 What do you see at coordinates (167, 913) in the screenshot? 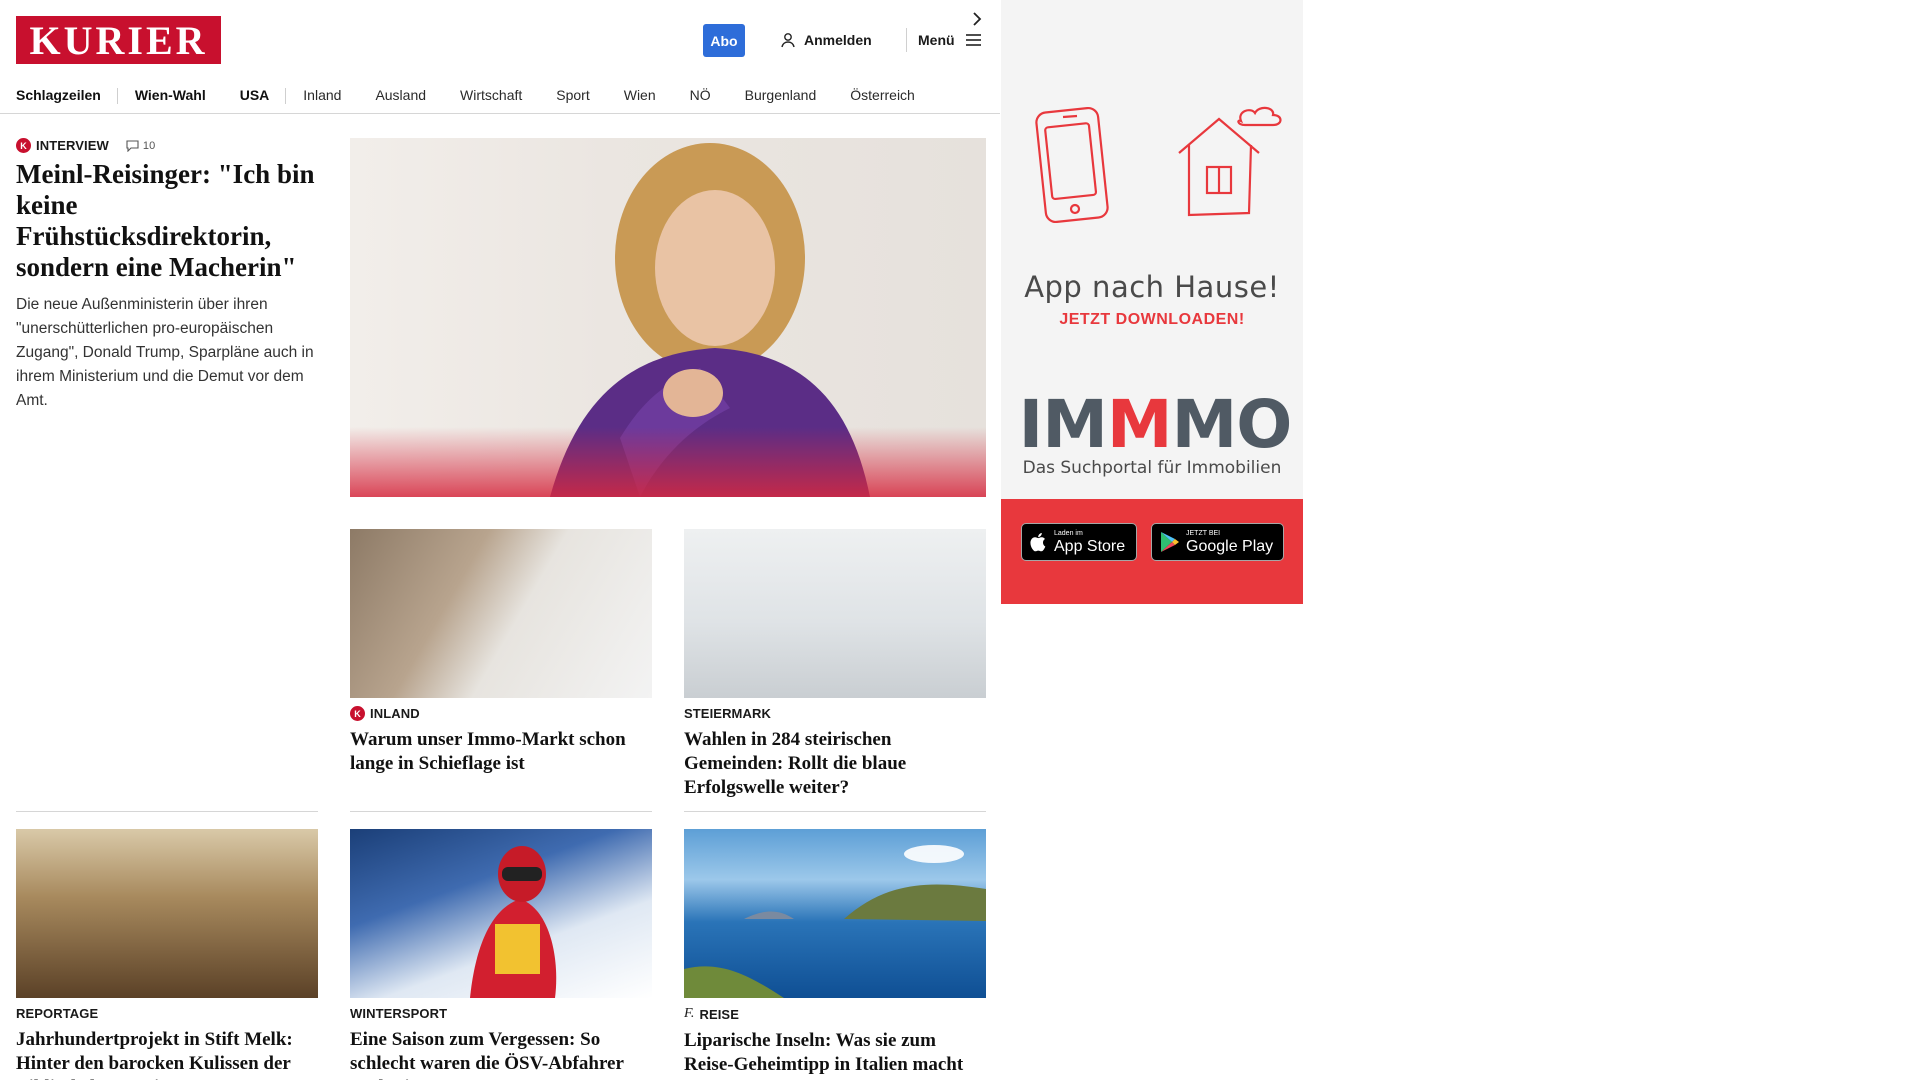
I see `card-image-melk` at bounding box center [167, 913].